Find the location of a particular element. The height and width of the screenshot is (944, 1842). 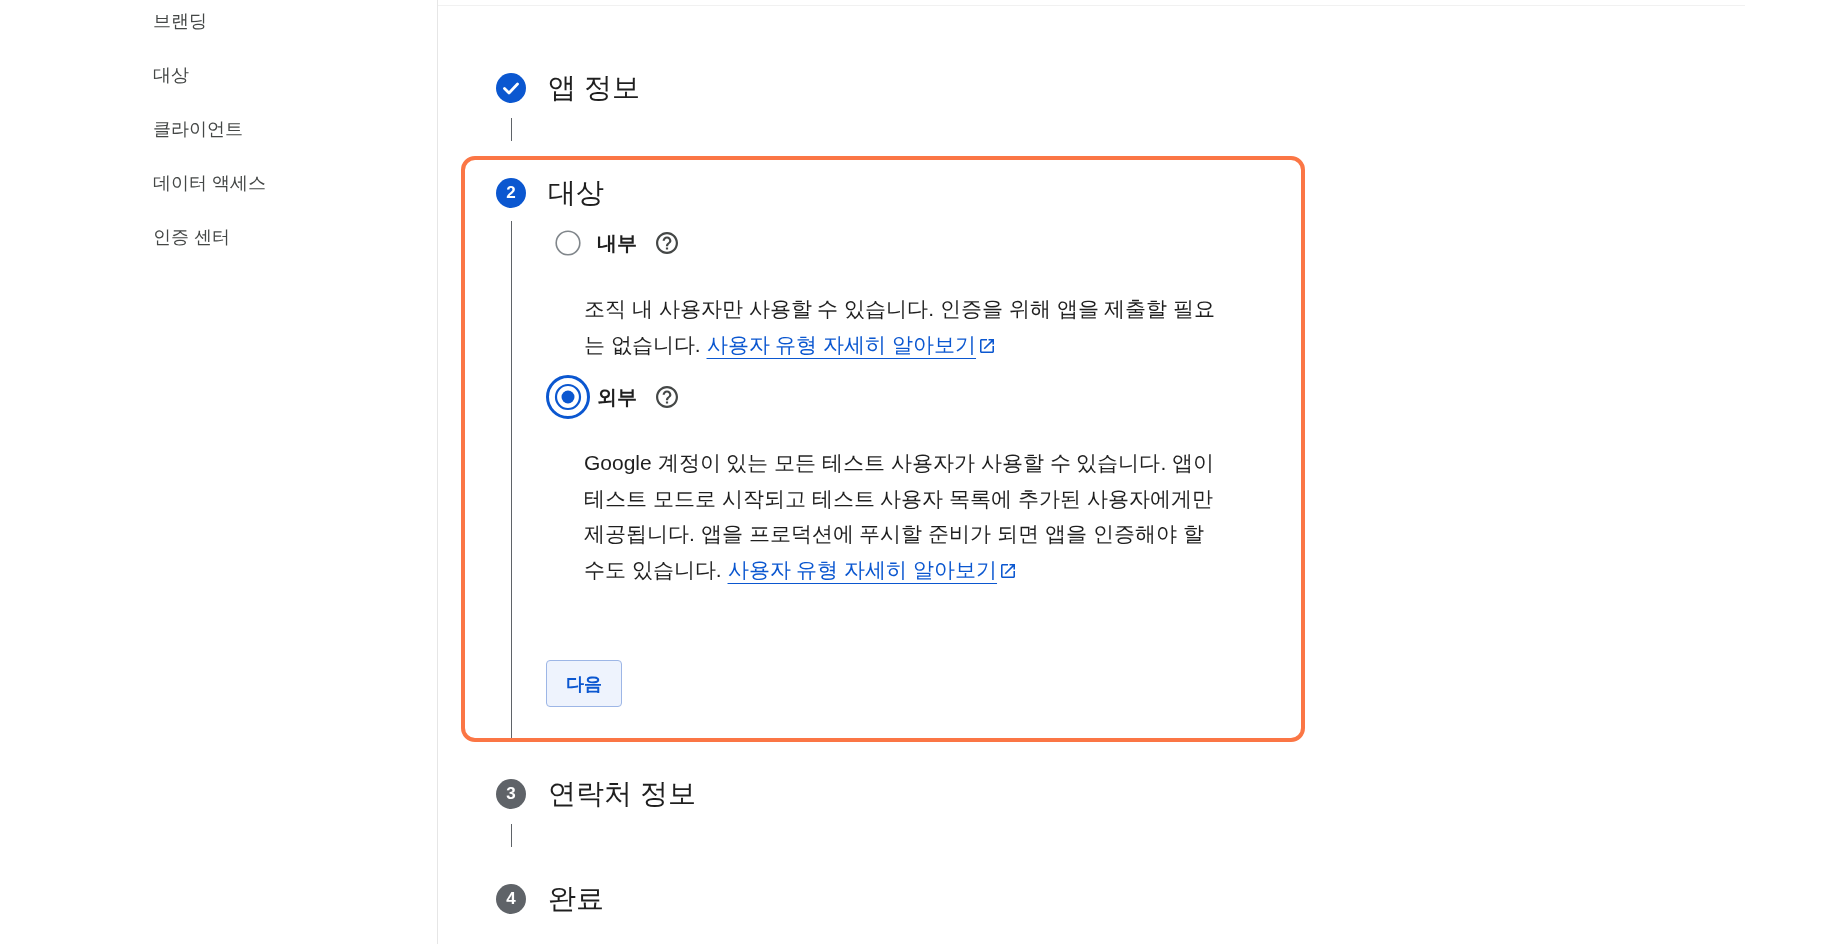

step-title: 연락처 정보 is located at coordinates (622, 794).